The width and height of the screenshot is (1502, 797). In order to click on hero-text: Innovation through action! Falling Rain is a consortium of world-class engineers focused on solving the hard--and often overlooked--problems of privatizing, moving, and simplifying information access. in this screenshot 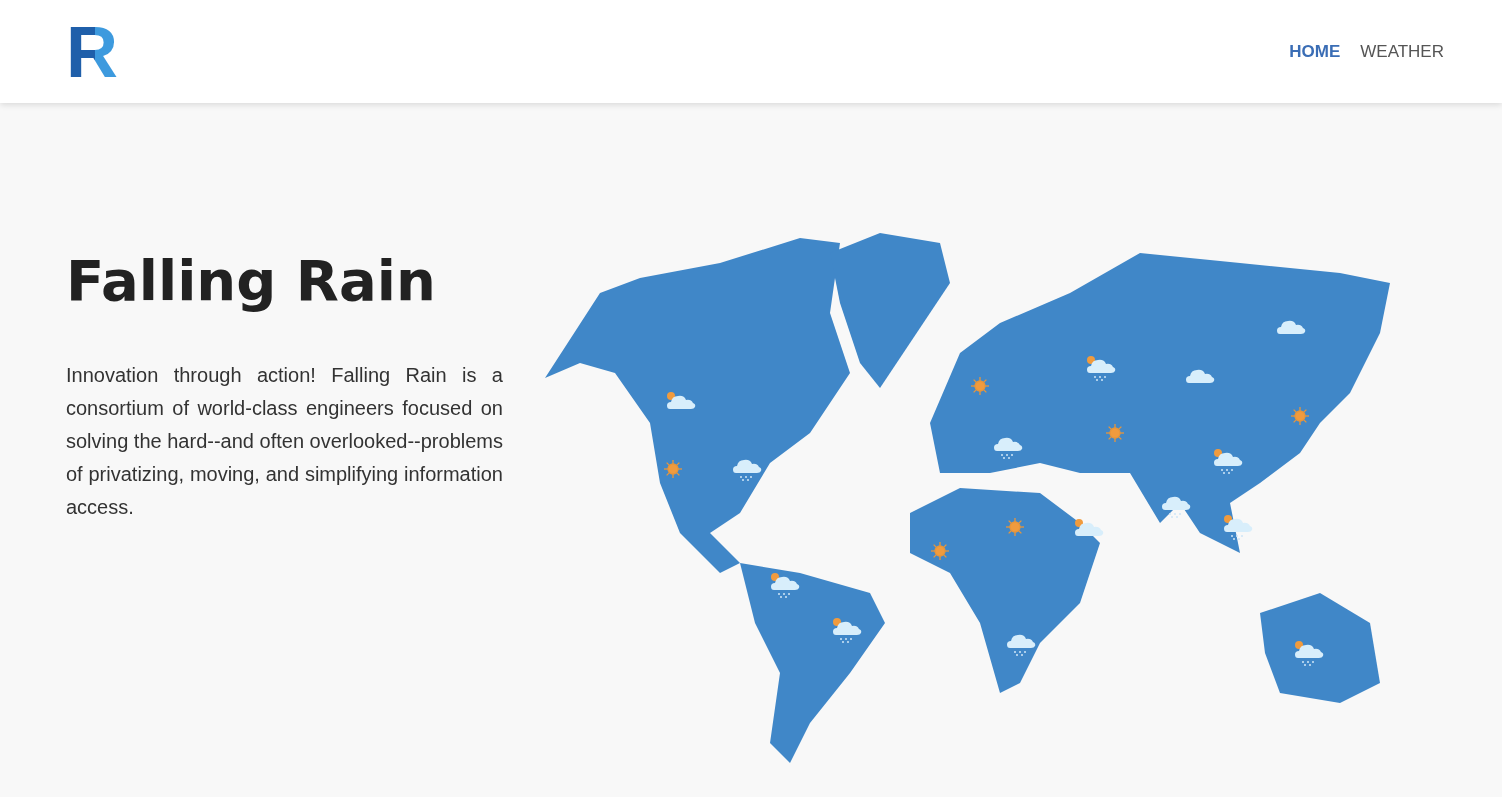, I will do `click(284, 441)`.